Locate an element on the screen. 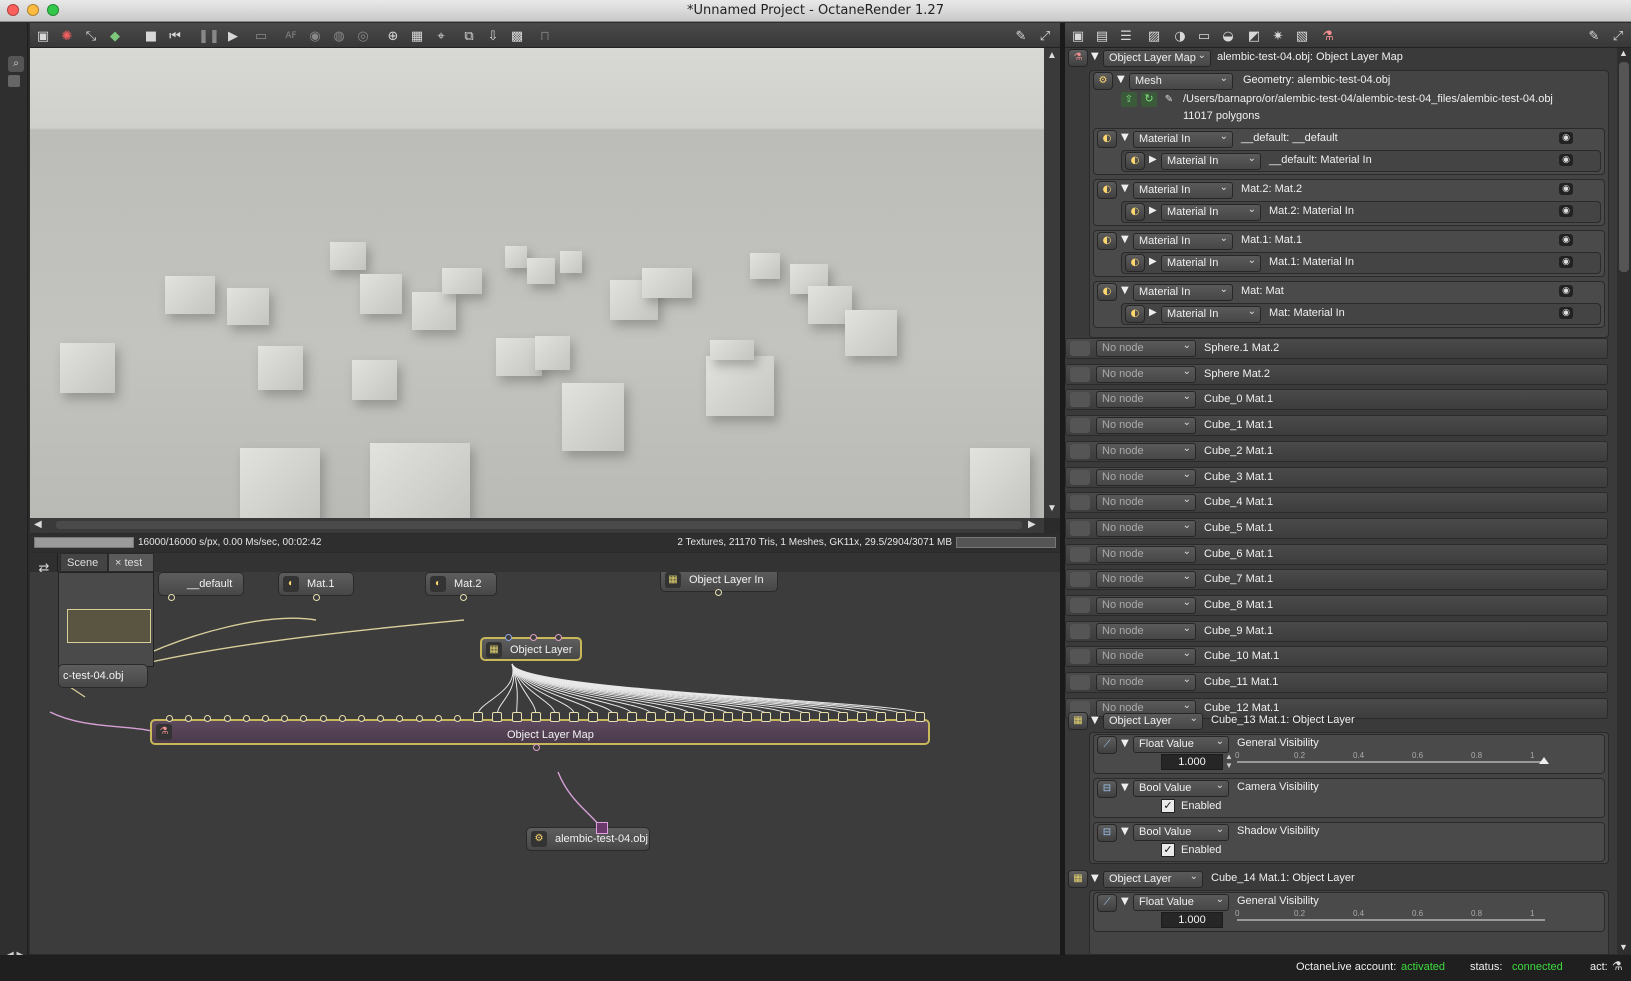 The width and height of the screenshot is (1631, 981). wrench-icon: ✎ is located at coordinates (1021, 36).